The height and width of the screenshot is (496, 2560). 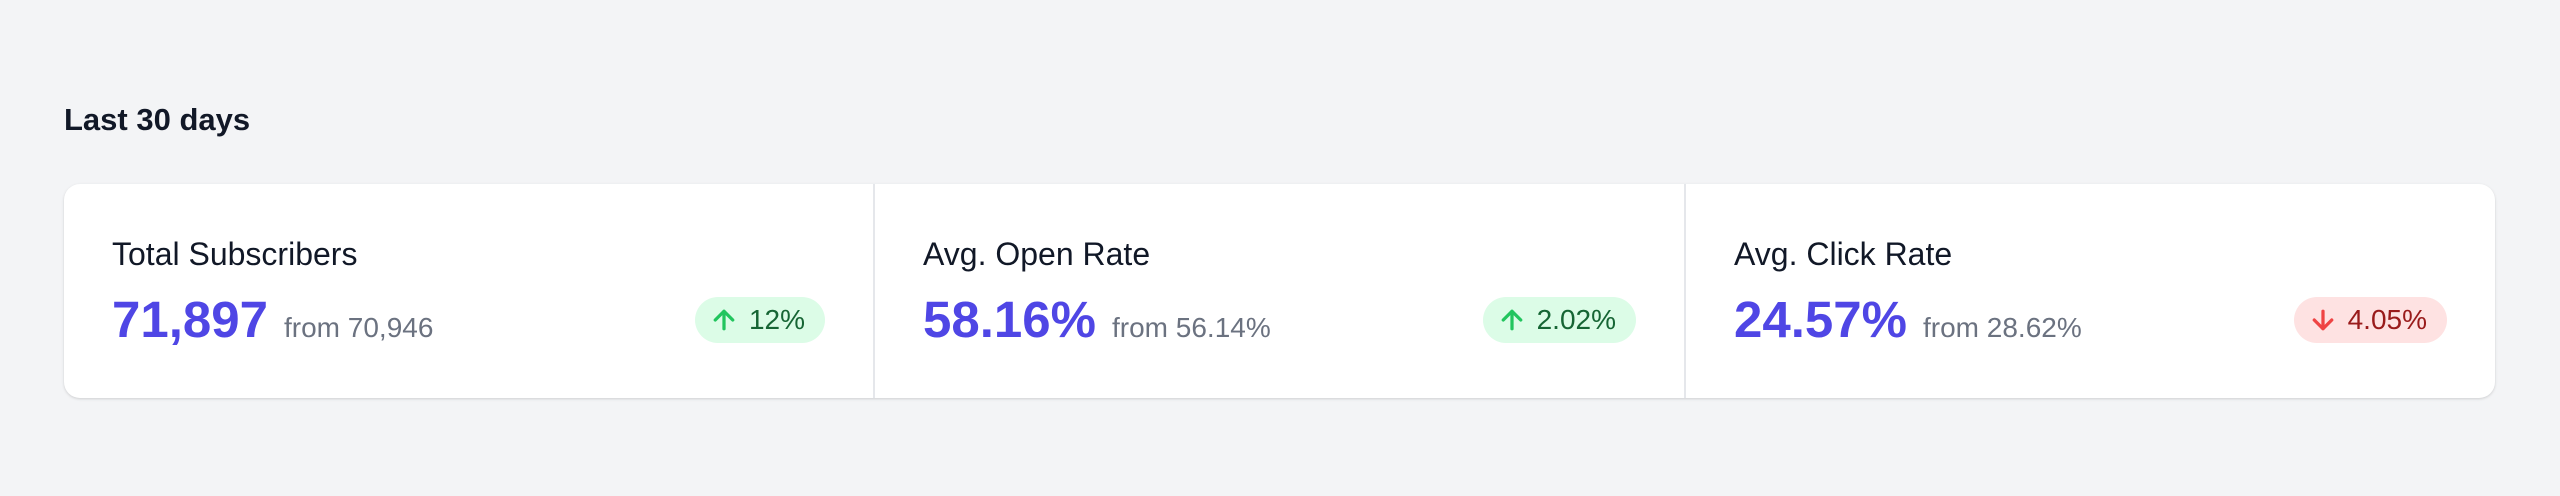 What do you see at coordinates (272, 320) in the screenshot?
I see `stat-values: 71,897 from 70,946` at bounding box center [272, 320].